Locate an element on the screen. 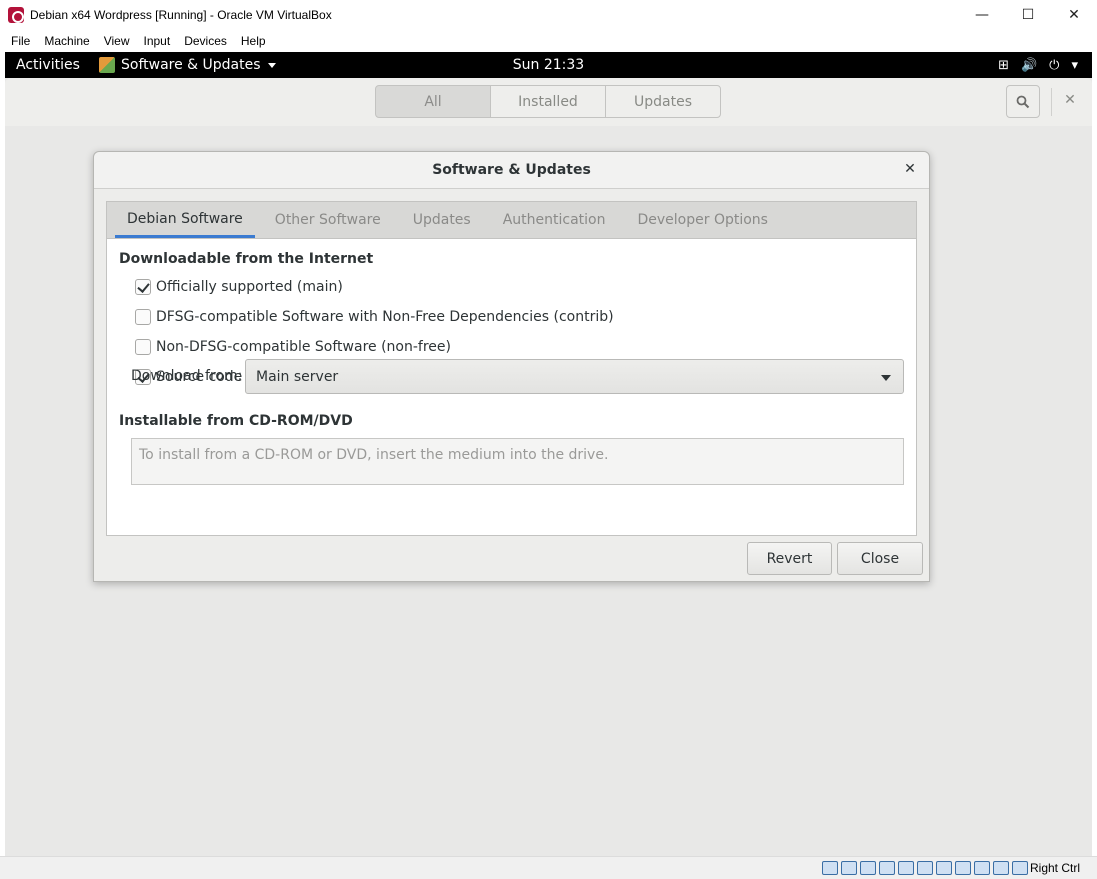  close-button: Close is located at coordinates (880, 558).